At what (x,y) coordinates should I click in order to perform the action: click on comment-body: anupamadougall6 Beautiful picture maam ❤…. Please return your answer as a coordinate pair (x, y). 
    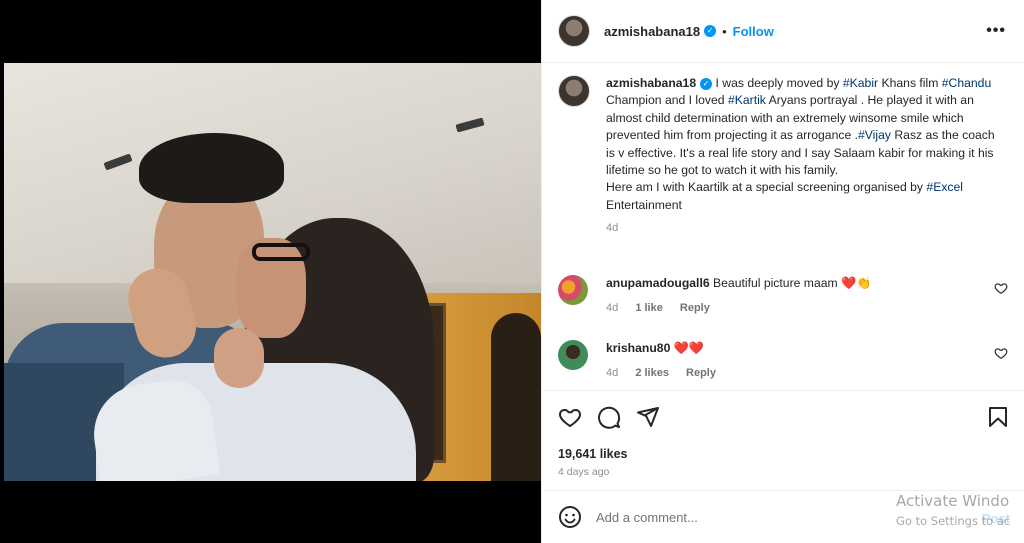
    Looking at the image, I should click on (738, 296).